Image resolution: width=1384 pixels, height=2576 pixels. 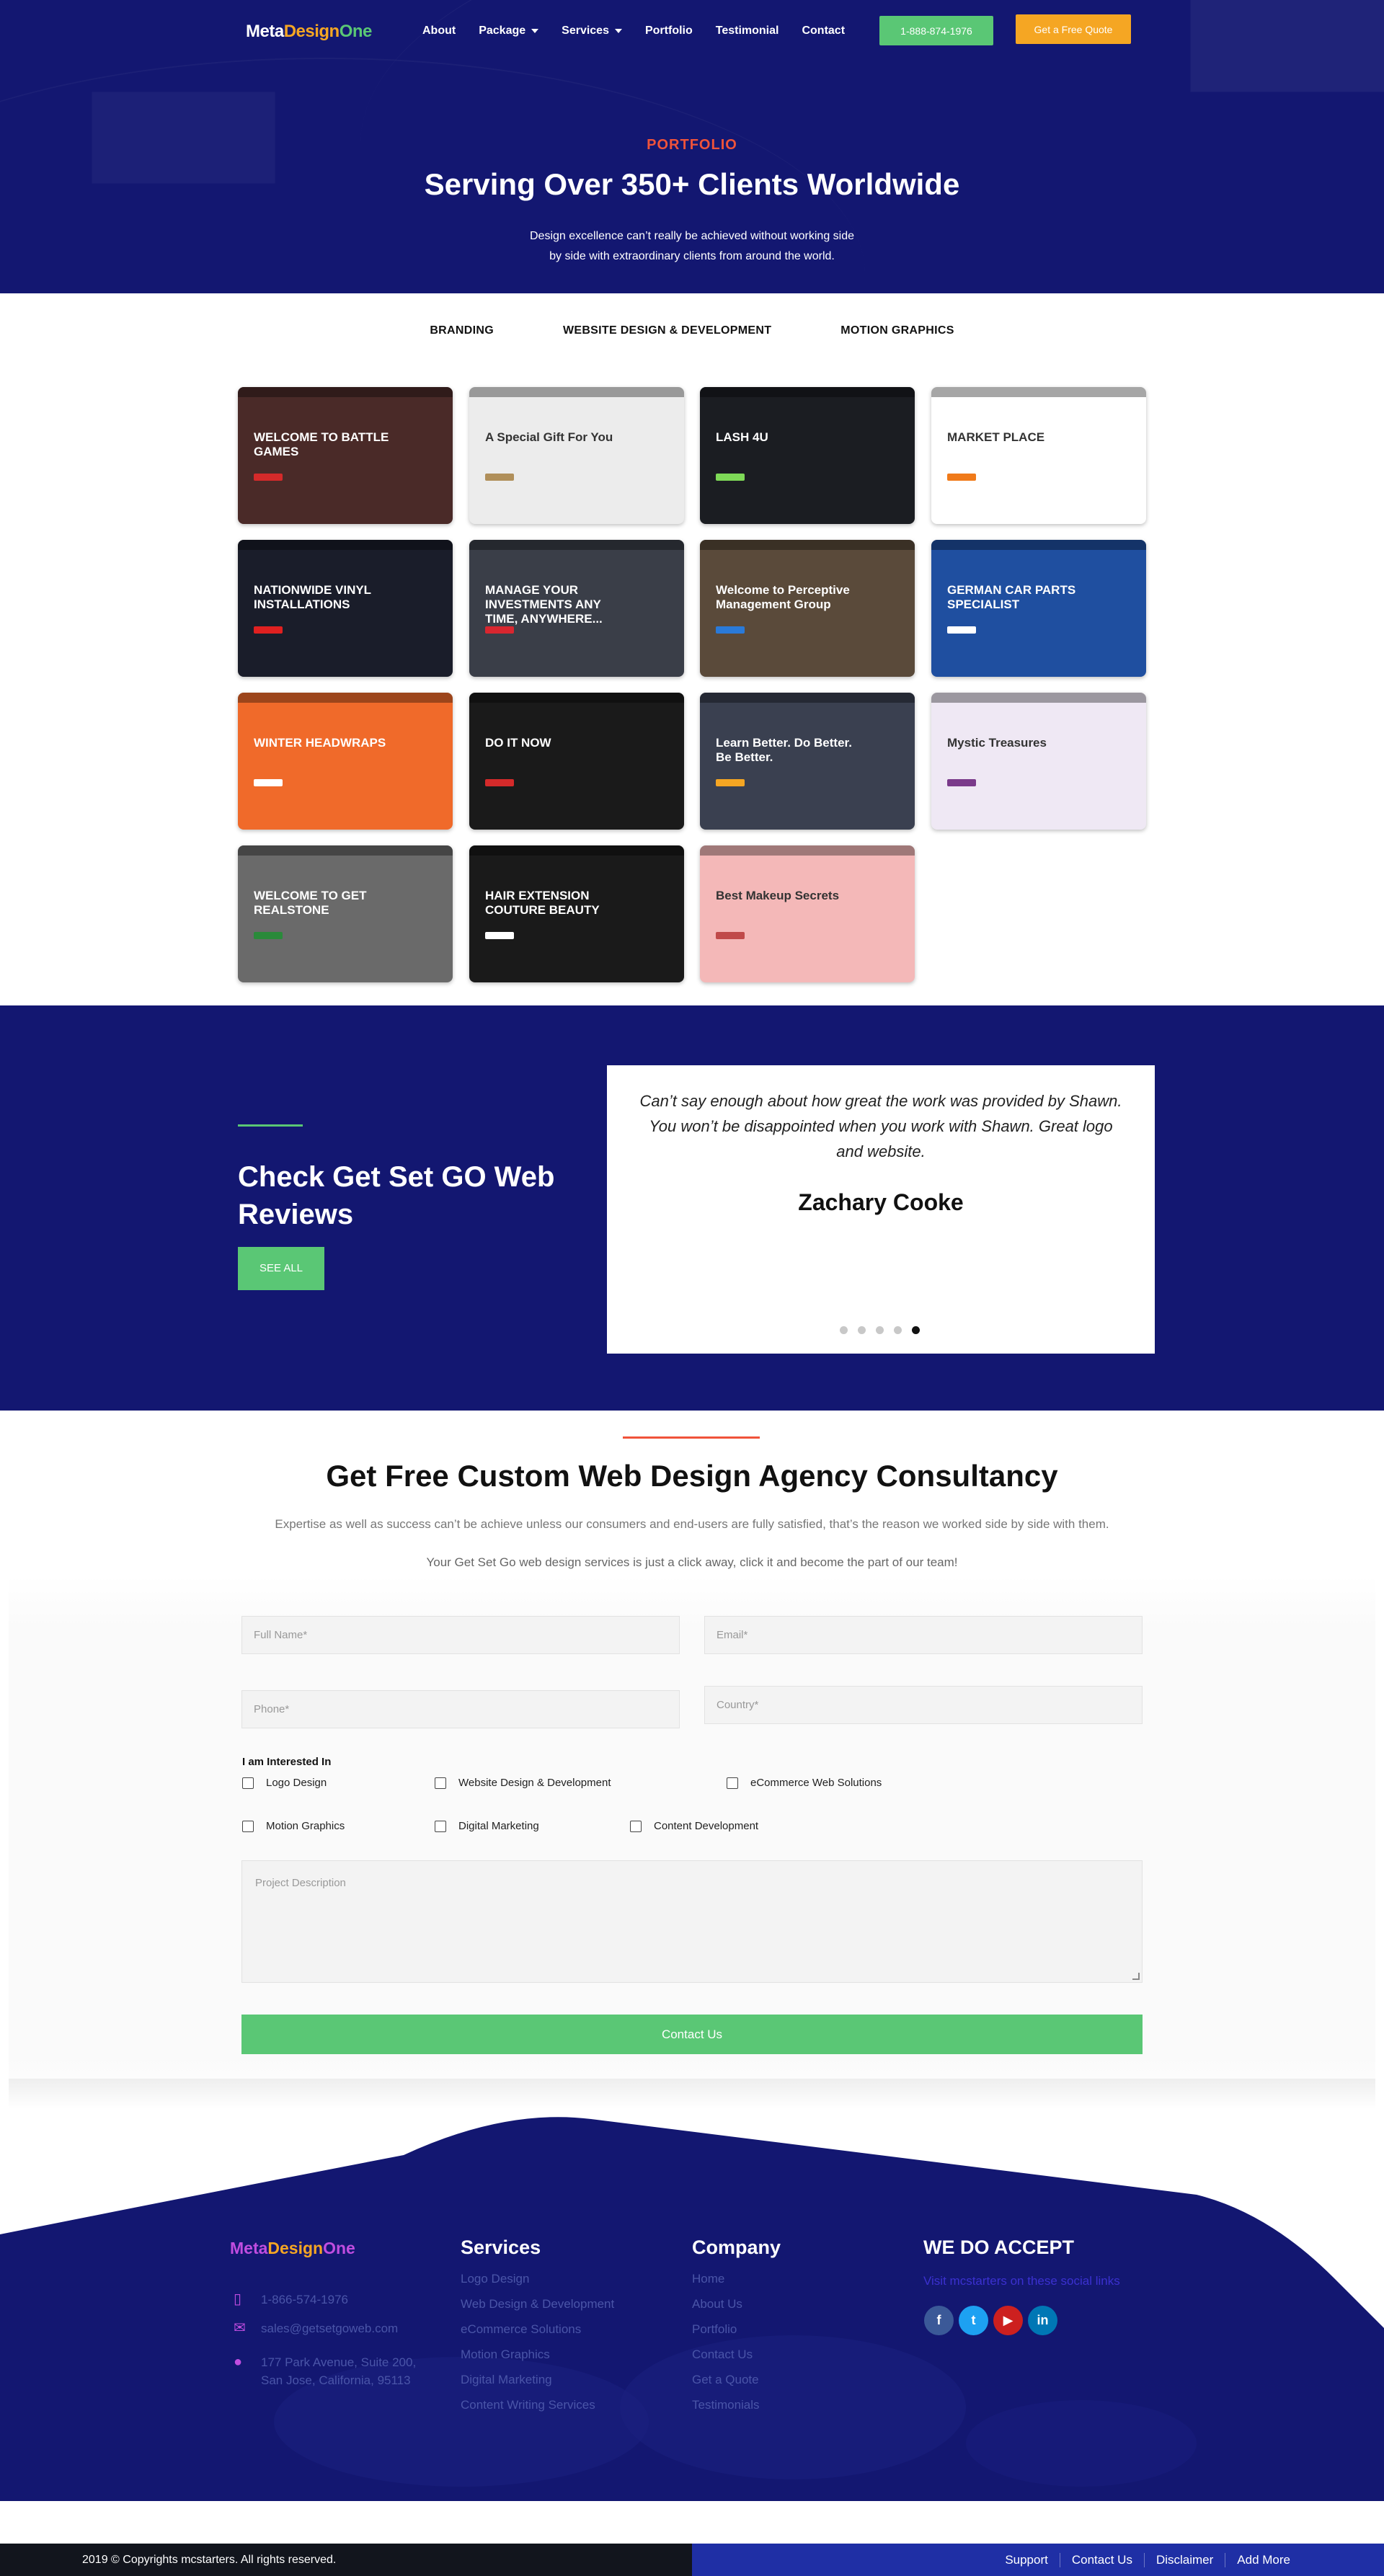 I want to click on youtube-icon: ▶, so click(x=1008, y=2320).